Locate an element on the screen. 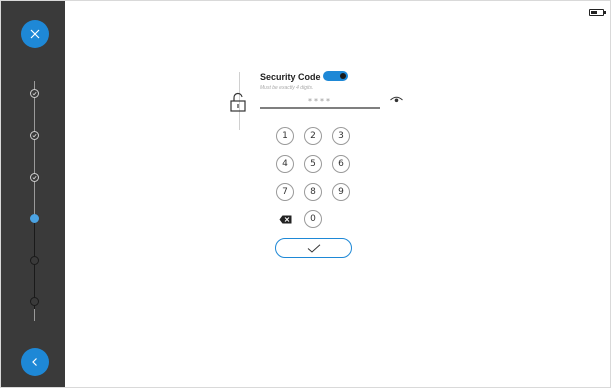 The image size is (611, 388). security-code-input is located at coordinates (320, 102).